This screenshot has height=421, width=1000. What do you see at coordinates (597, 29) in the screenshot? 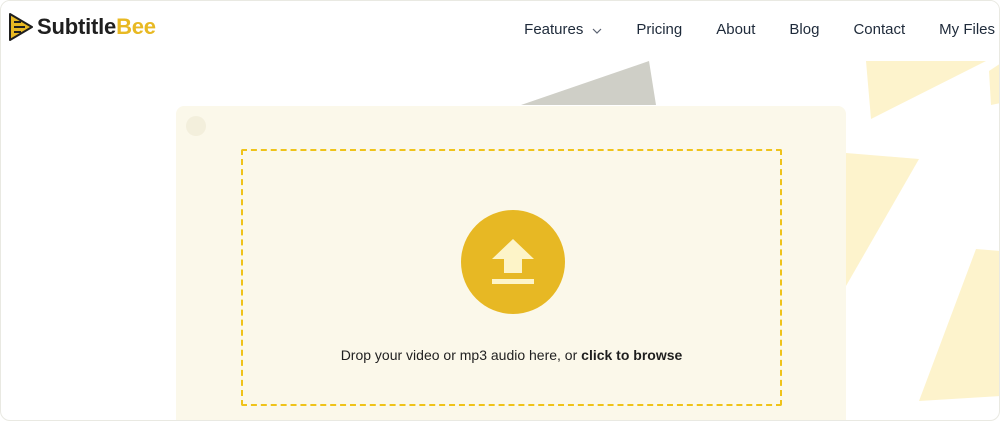
I see `chevron-down-icon` at bounding box center [597, 29].